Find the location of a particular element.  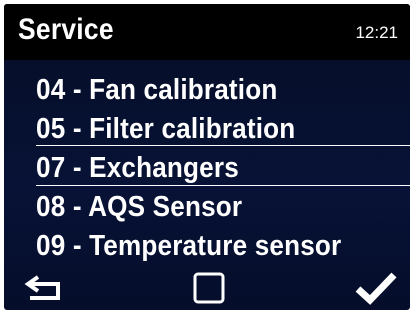

menu-item-filter-calibration: 05 - Filter calibration is located at coordinates (207, 130).